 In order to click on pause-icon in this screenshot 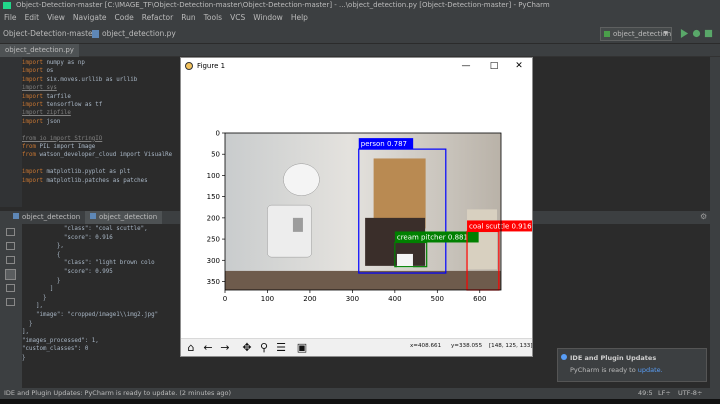, I will do `click(10, 260)`.